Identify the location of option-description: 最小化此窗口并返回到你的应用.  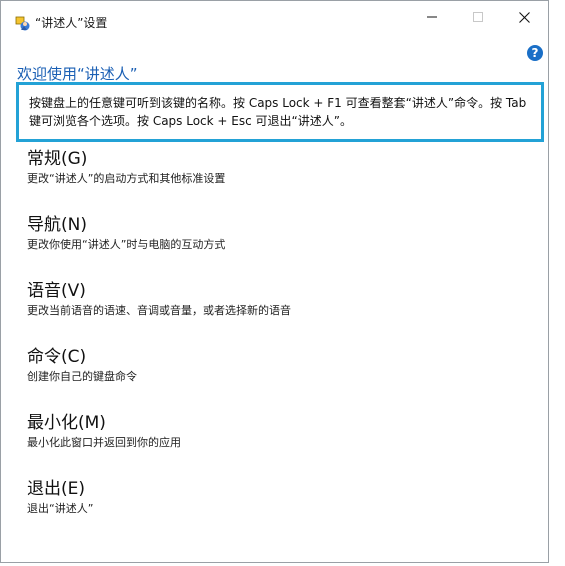
(104, 442).